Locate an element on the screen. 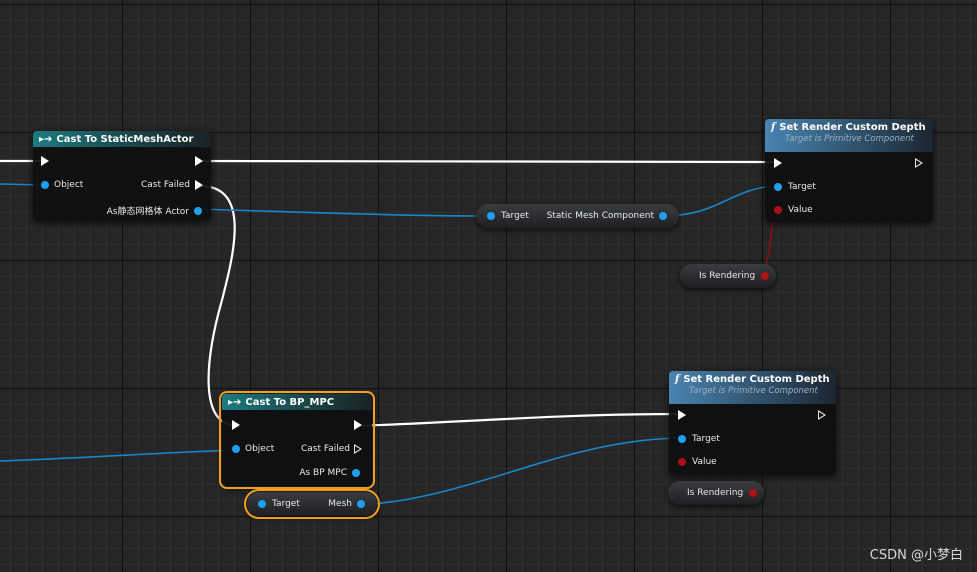 The width and height of the screenshot is (977, 572). mesh-output-pin: Mesh is located at coordinates (346, 504).